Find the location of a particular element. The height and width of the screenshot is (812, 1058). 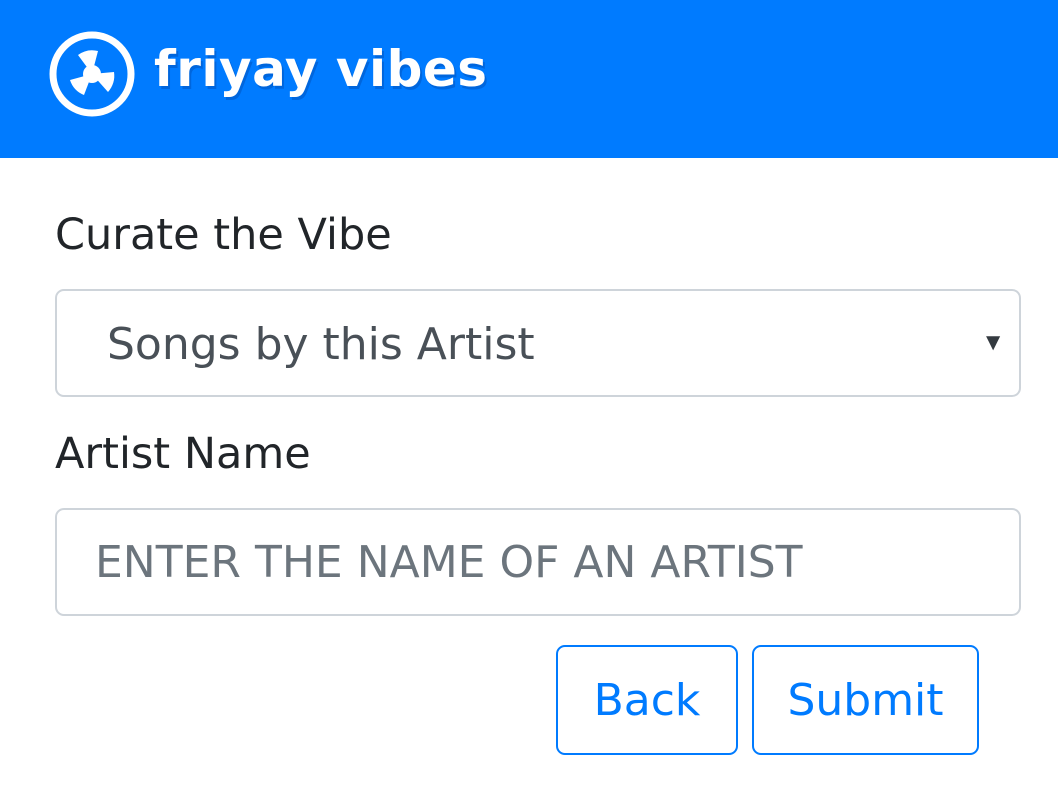

brand-name: friyay vibes is located at coordinates (321, 69).